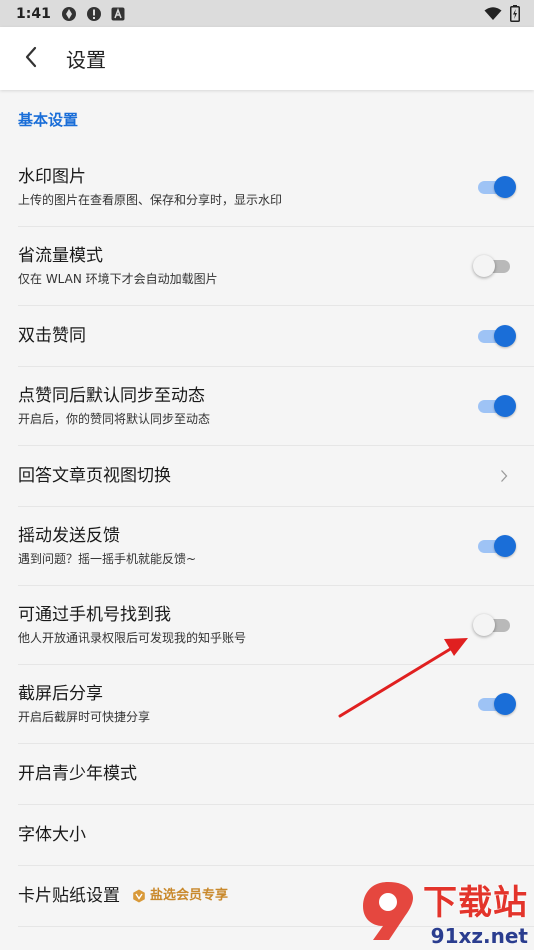  I want to click on status-time: 1:41, so click(33, 13).